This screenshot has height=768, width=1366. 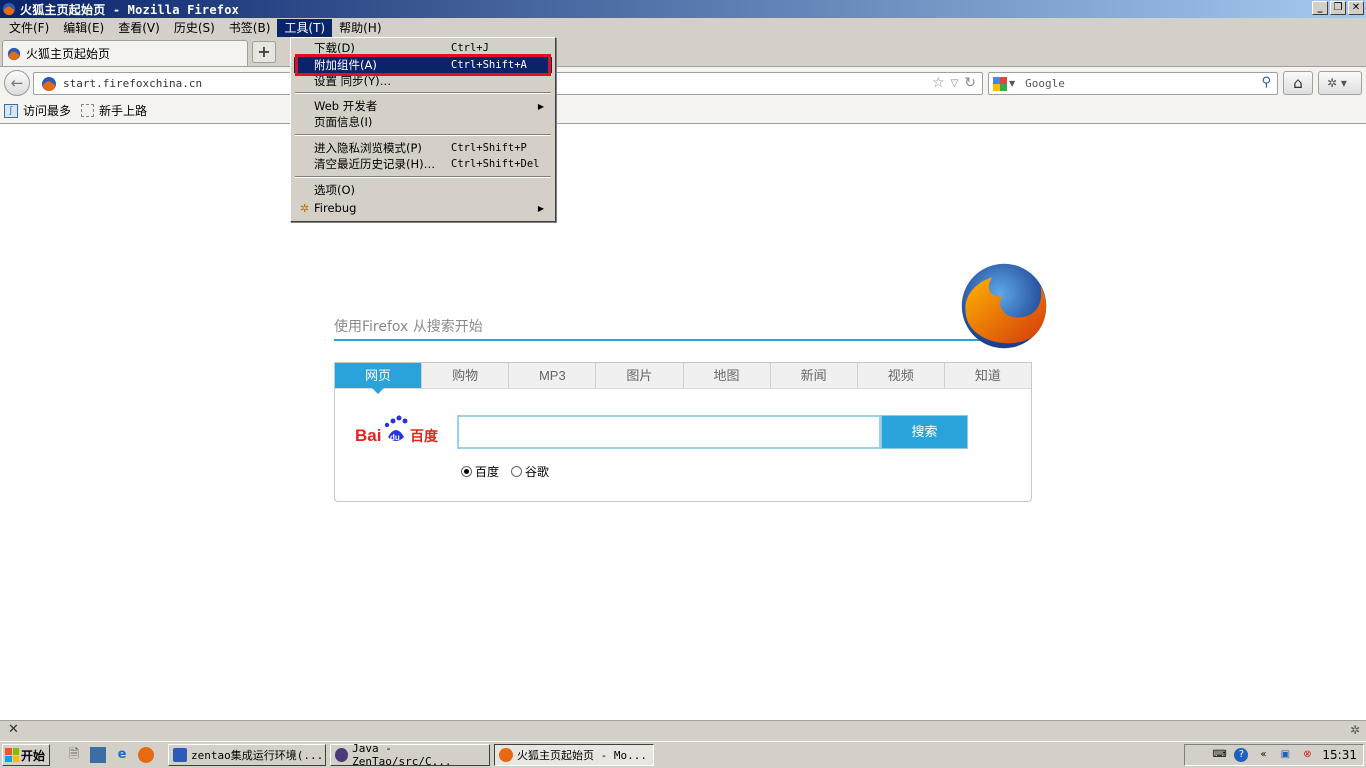 What do you see at coordinates (110, 755) in the screenshot?
I see `quick-launch: 🗎 e` at bounding box center [110, 755].